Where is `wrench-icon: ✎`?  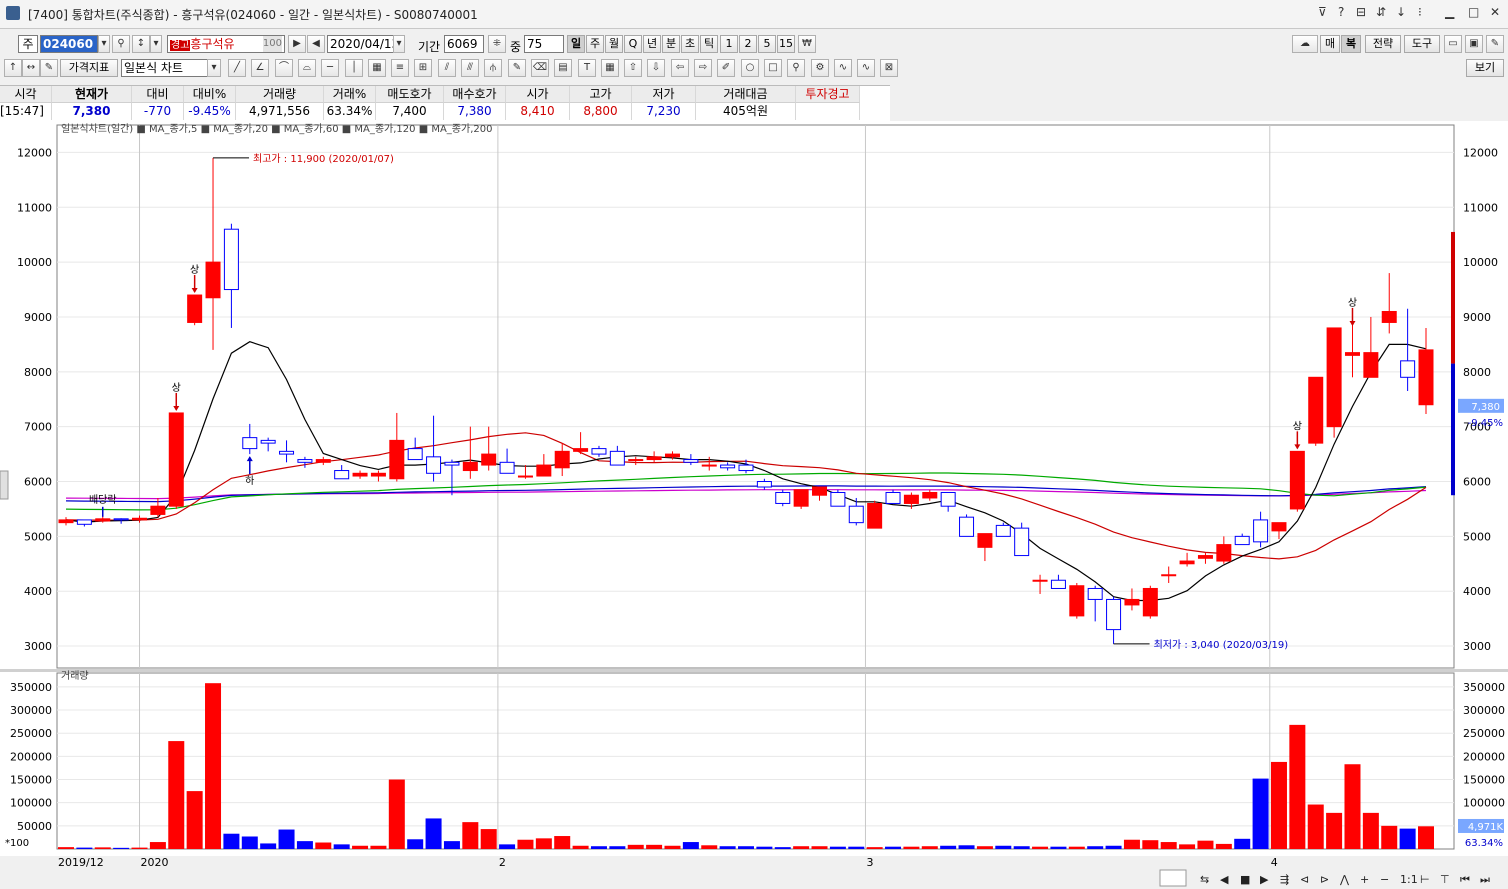
wrench-icon: ✎ is located at coordinates (1495, 44).